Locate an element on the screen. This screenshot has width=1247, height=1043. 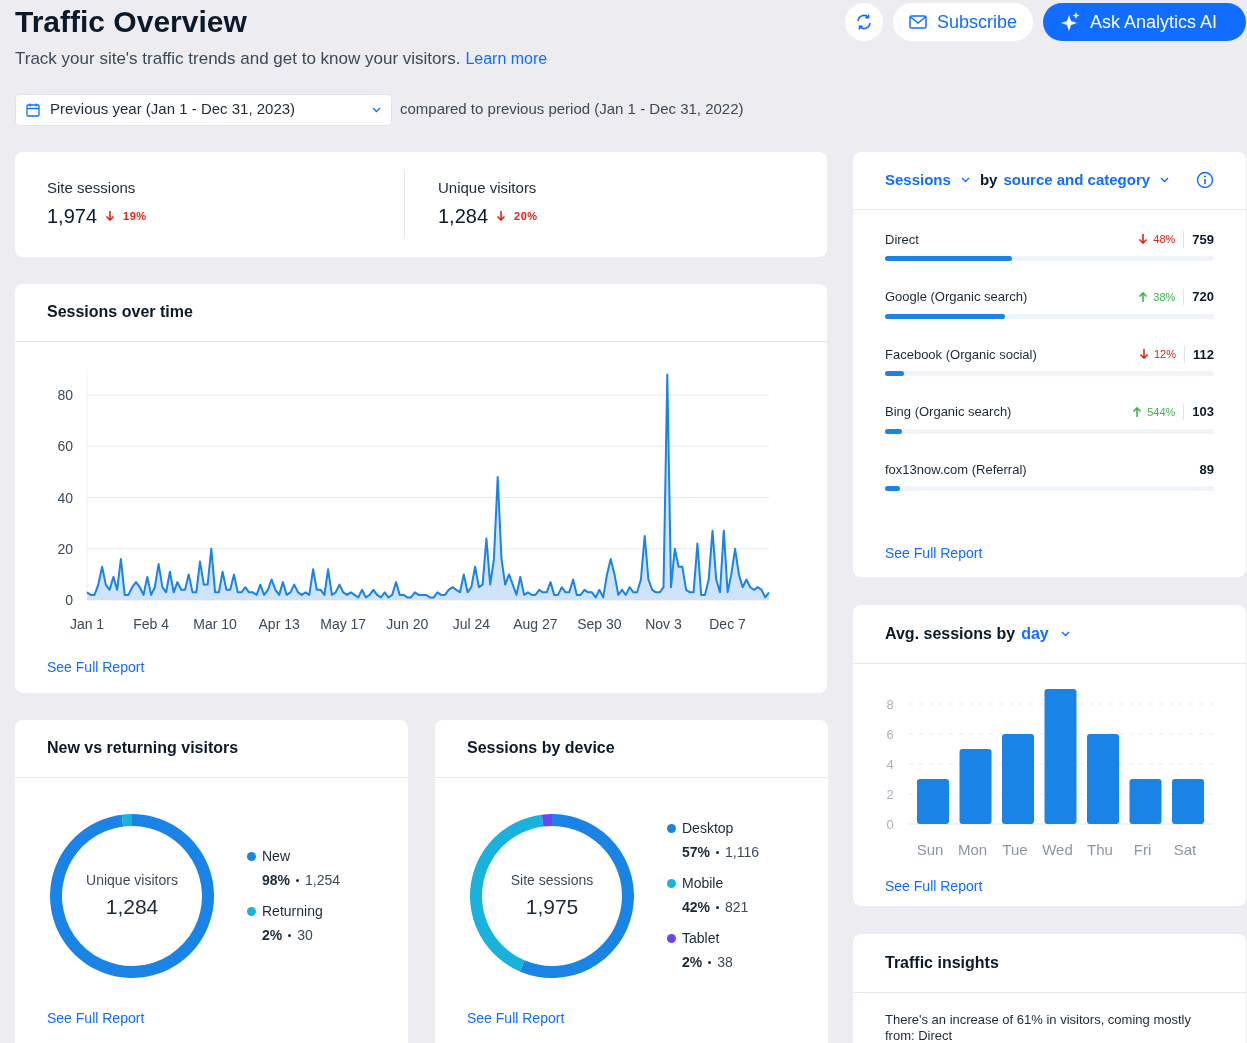
legend-label: Tablet is located at coordinates (701, 938).